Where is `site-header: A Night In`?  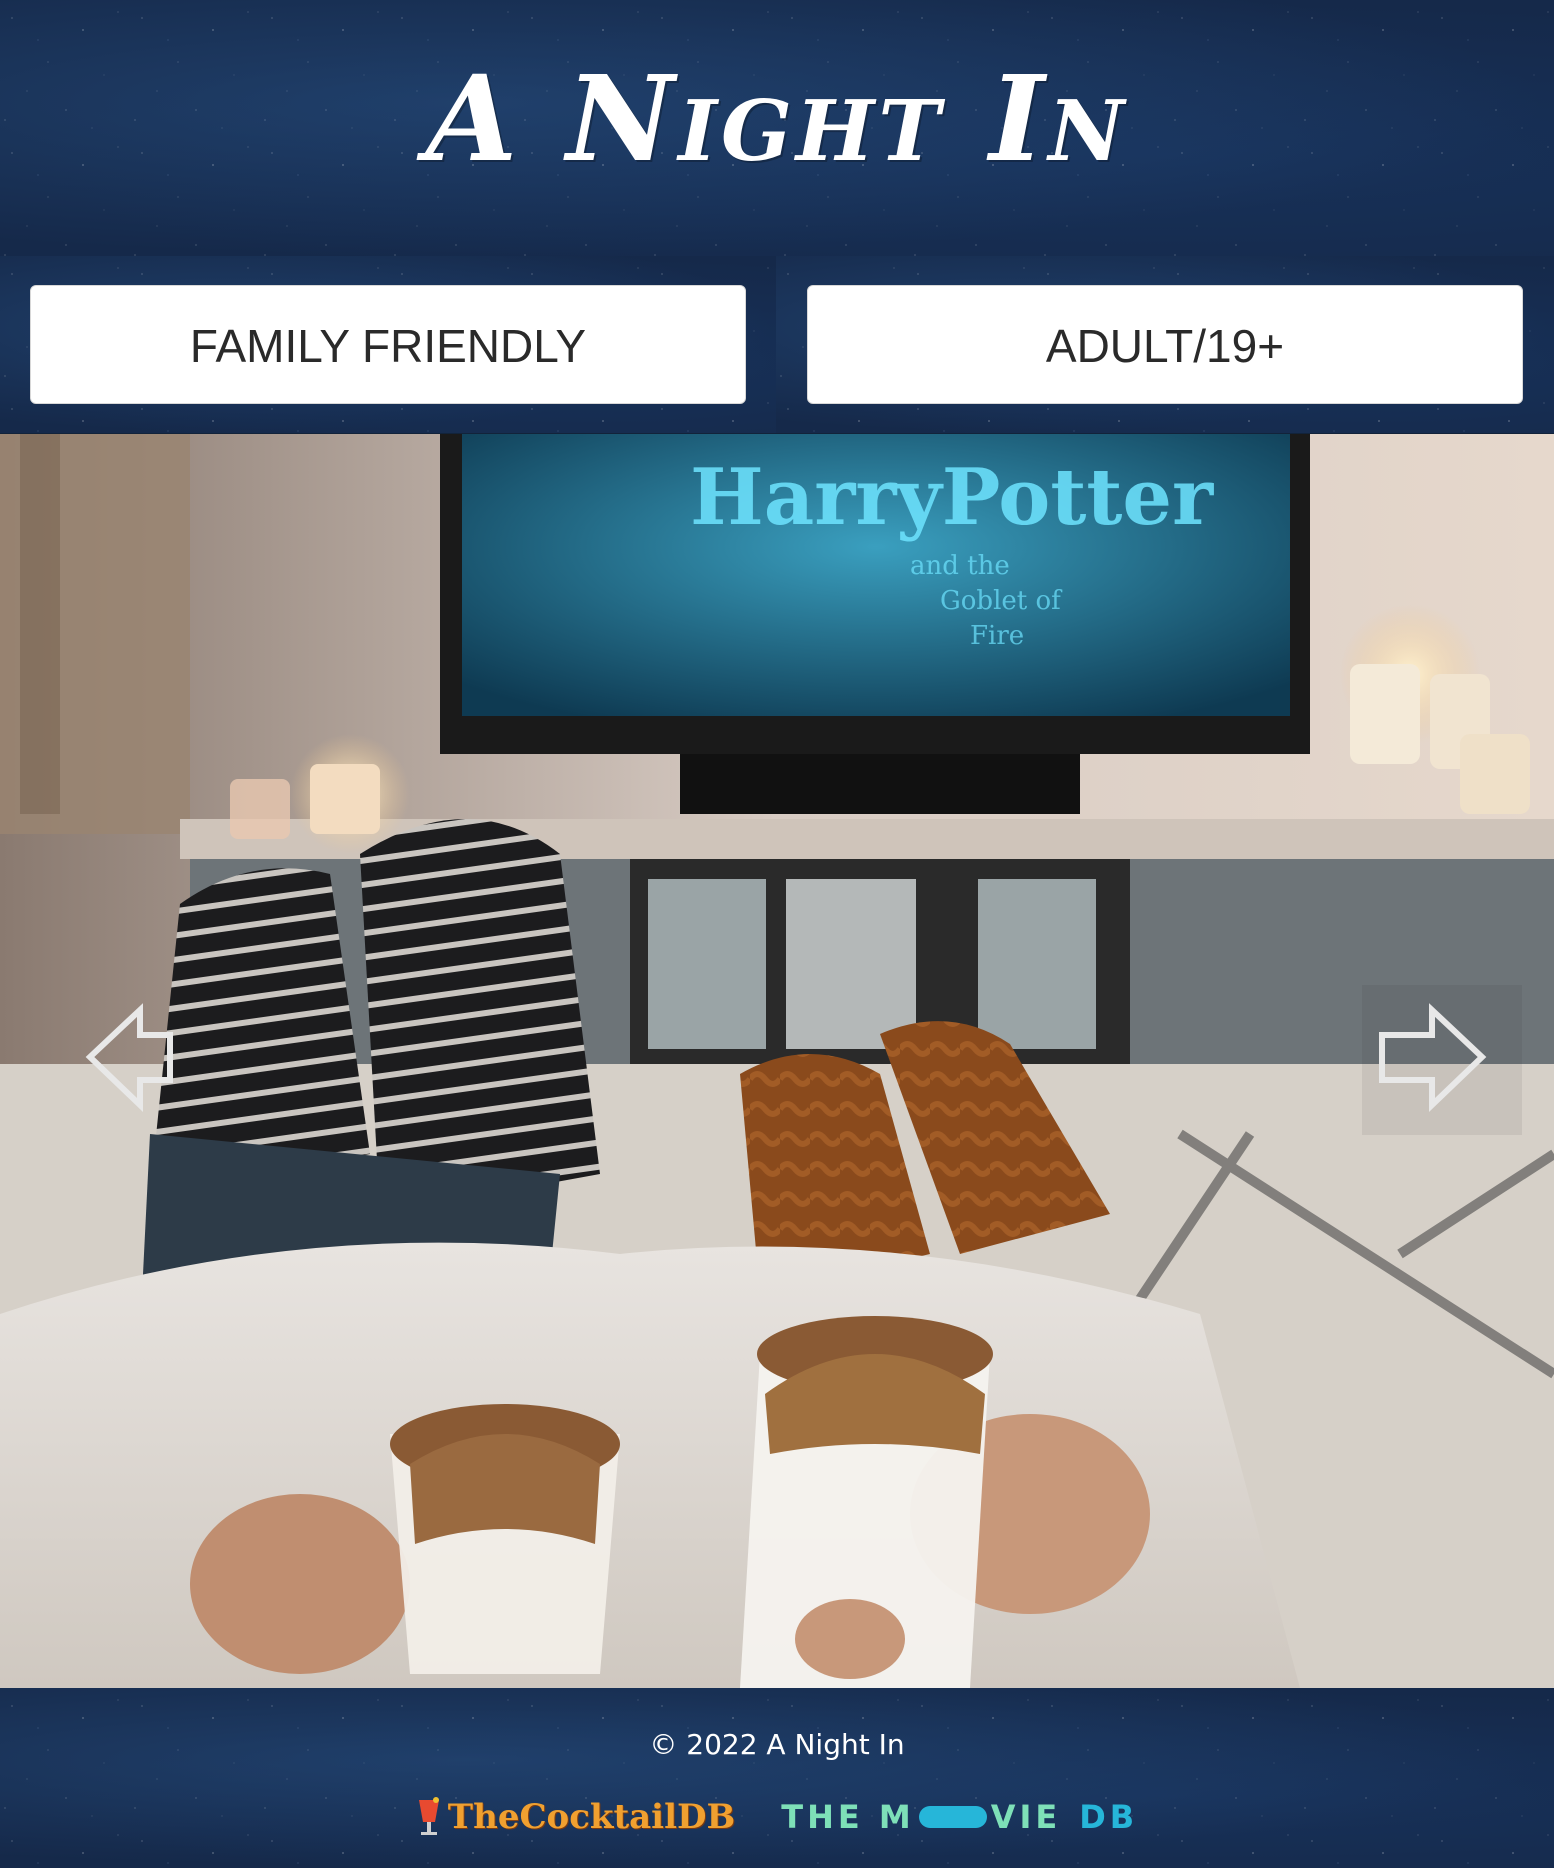 site-header: A Night In is located at coordinates (777, 129).